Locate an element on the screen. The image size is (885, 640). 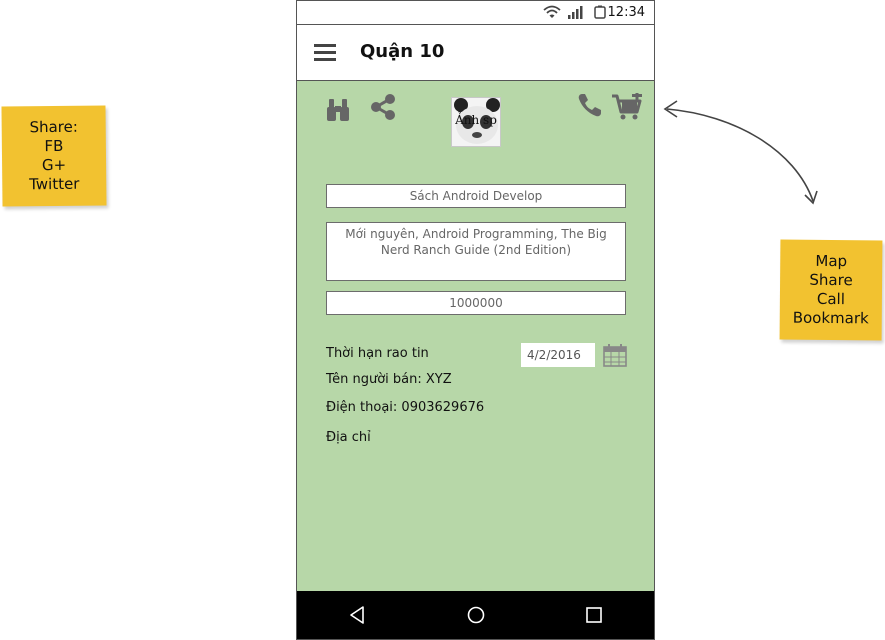
status-bar: 12:34 is located at coordinates (475, 13).